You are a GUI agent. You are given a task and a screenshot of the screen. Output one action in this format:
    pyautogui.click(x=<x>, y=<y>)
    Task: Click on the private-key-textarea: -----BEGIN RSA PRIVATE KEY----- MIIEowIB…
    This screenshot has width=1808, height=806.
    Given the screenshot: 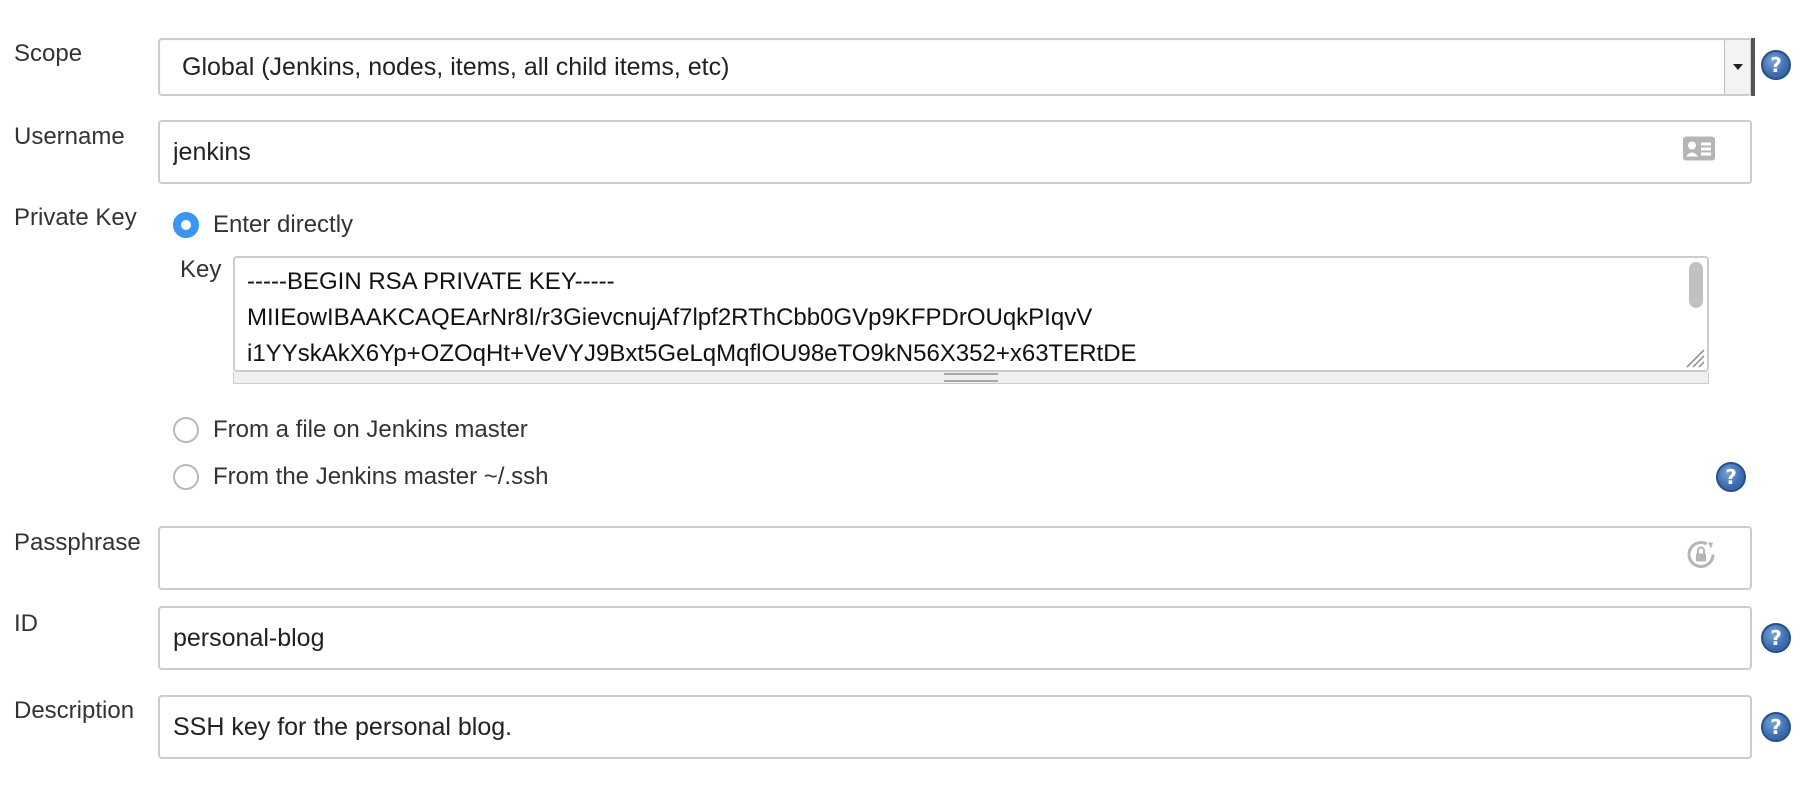 What is the action you would take?
    pyautogui.click(x=971, y=314)
    